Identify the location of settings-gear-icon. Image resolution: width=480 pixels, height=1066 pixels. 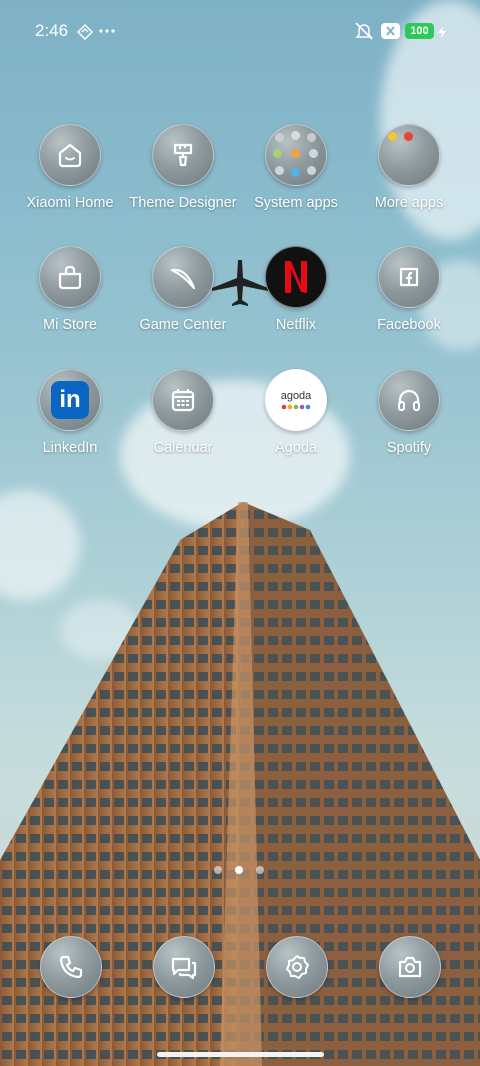
(297, 967).